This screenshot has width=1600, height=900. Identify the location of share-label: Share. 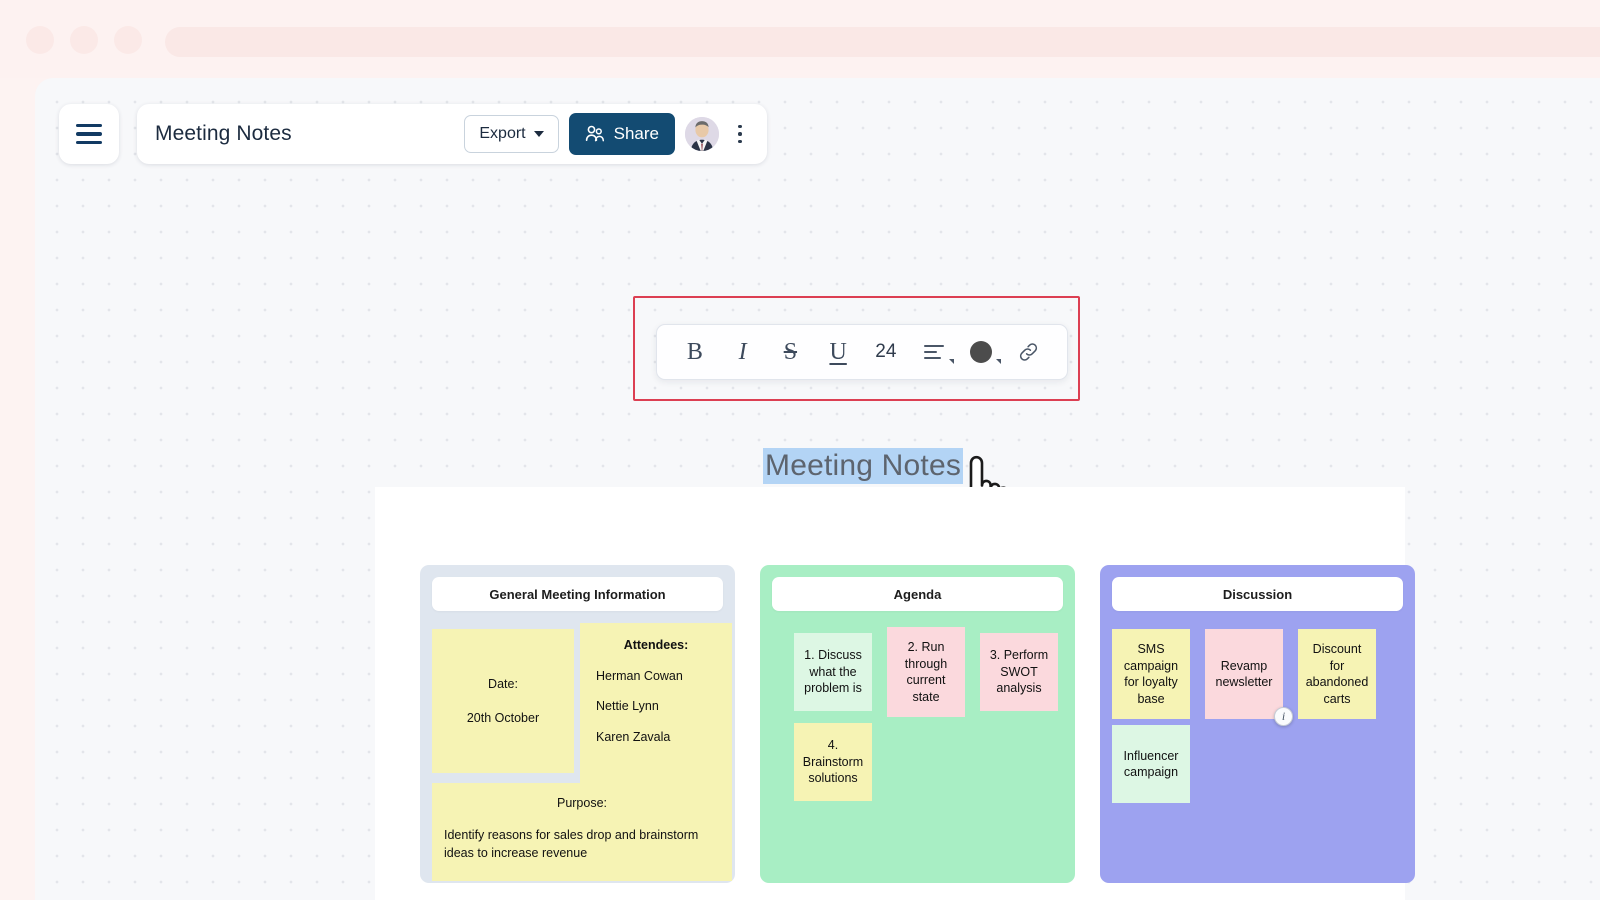
(636, 133).